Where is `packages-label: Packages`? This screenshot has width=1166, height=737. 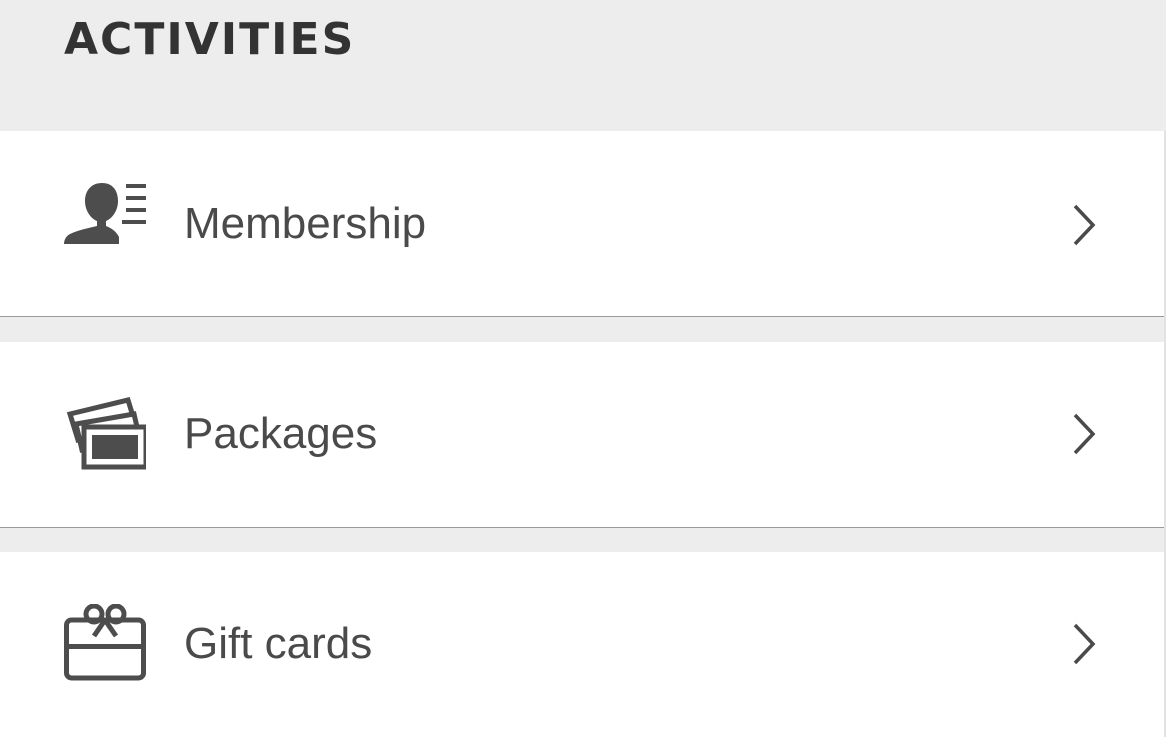 packages-label: Packages is located at coordinates (281, 433).